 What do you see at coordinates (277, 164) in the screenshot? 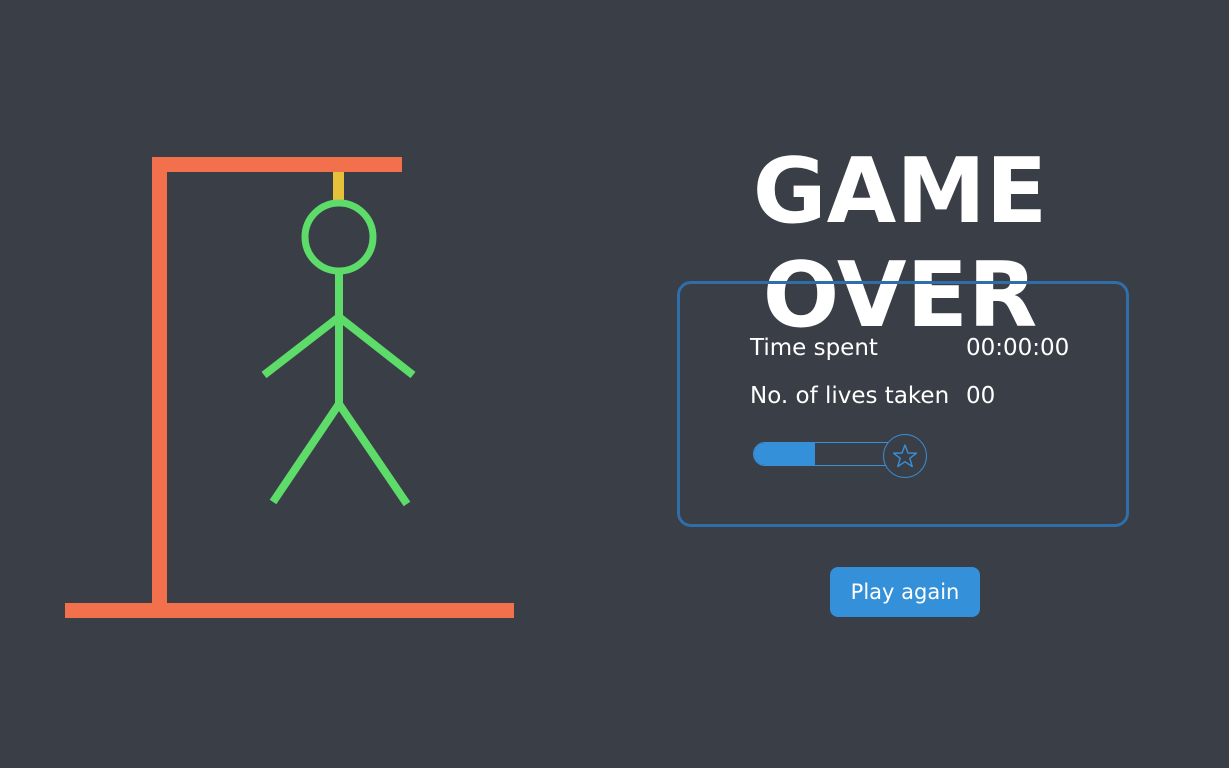
I see `gallows-beam` at bounding box center [277, 164].